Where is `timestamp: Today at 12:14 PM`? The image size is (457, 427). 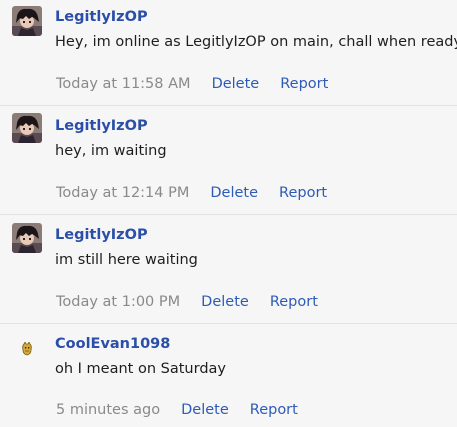 timestamp: Today at 12:14 PM is located at coordinates (123, 193).